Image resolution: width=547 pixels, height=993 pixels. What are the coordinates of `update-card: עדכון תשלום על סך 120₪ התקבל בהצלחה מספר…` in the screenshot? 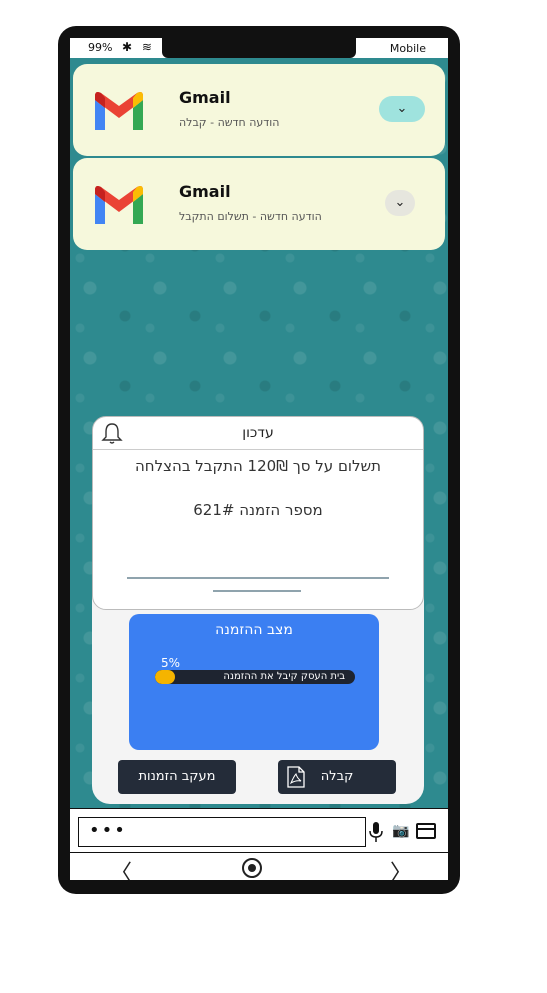 It's located at (258, 513).